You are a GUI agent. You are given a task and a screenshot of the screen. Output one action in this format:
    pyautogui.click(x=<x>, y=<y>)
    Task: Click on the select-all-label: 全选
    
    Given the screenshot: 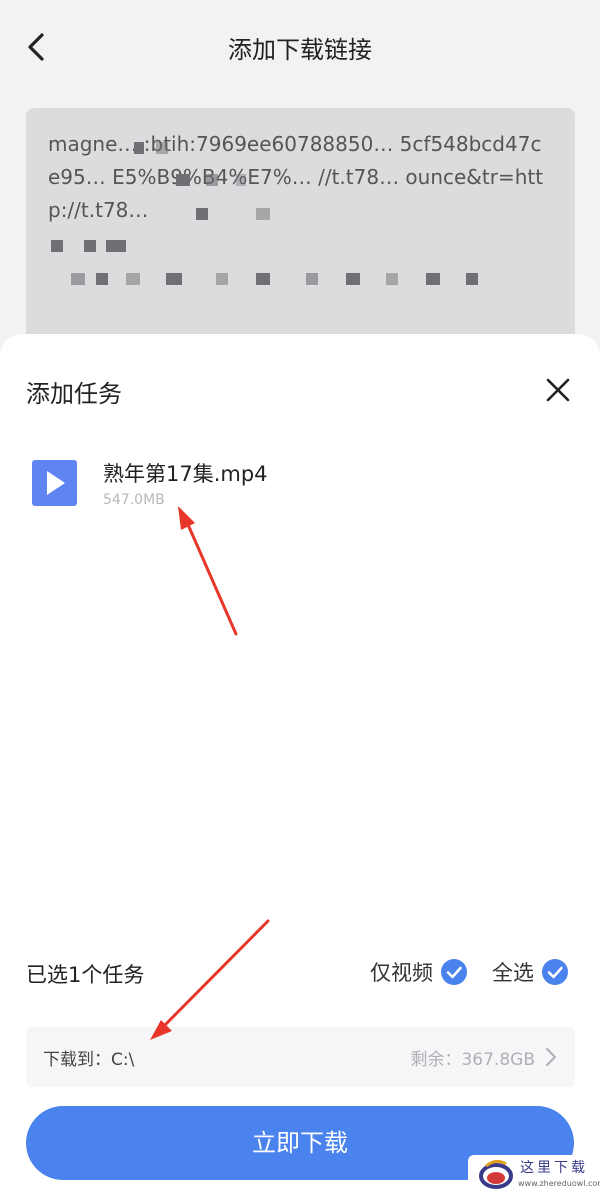 What is the action you would take?
    pyautogui.click(x=513, y=973)
    